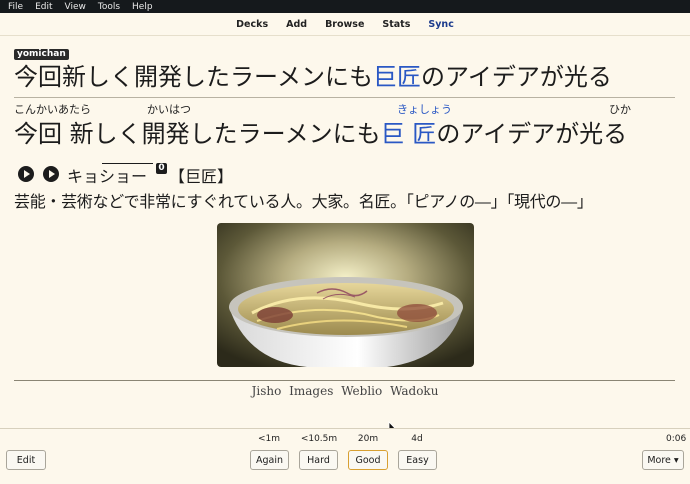 The height and width of the screenshot is (484, 690). I want to click on hard-button: Hard, so click(318, 460).